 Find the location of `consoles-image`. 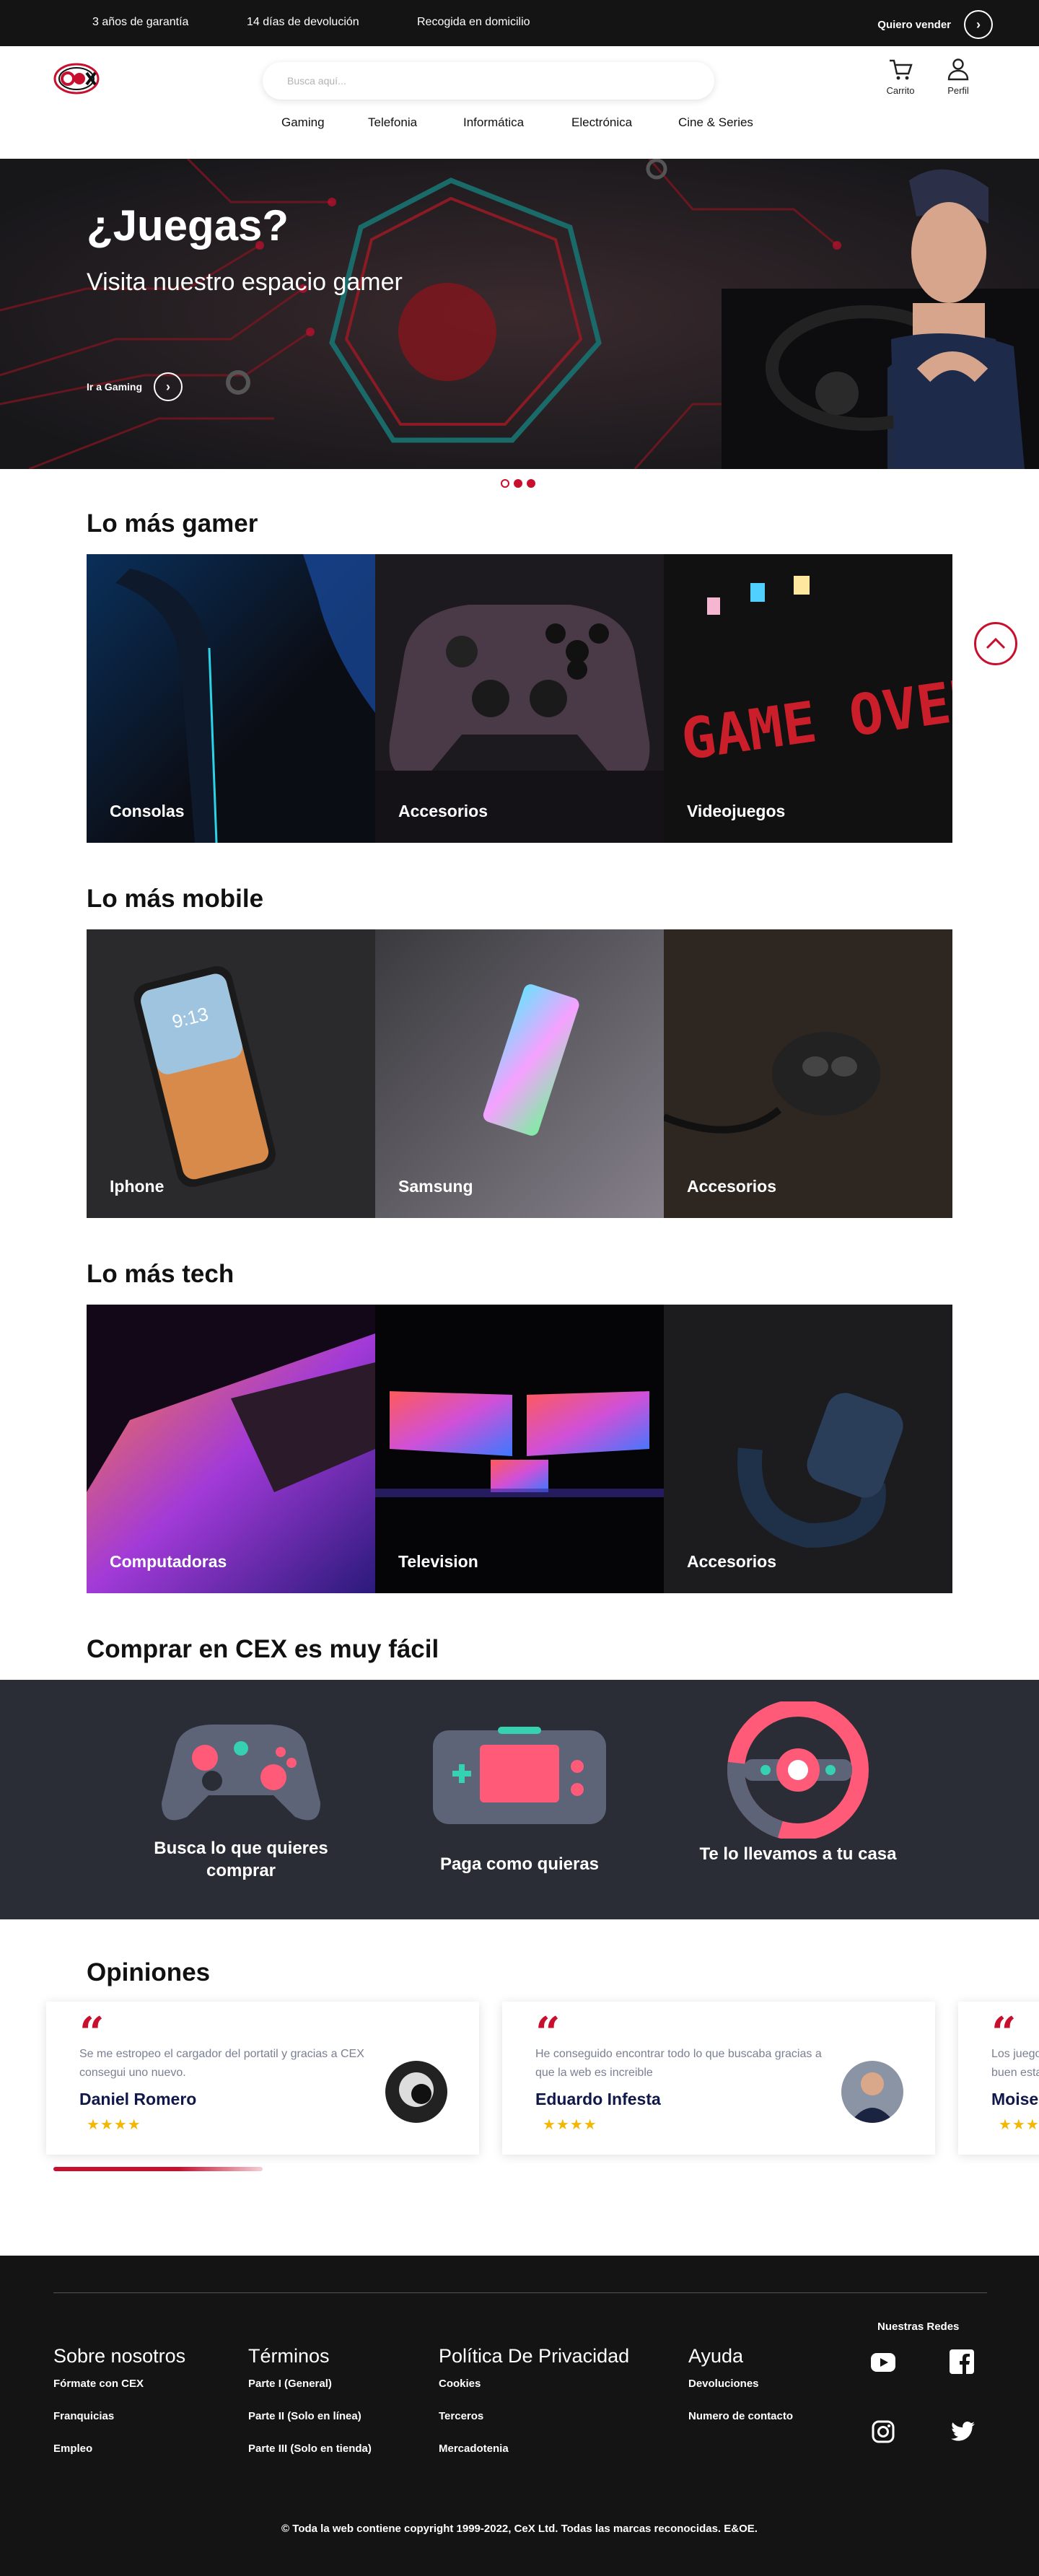

consoles-image is located at coordinates (231, 698).